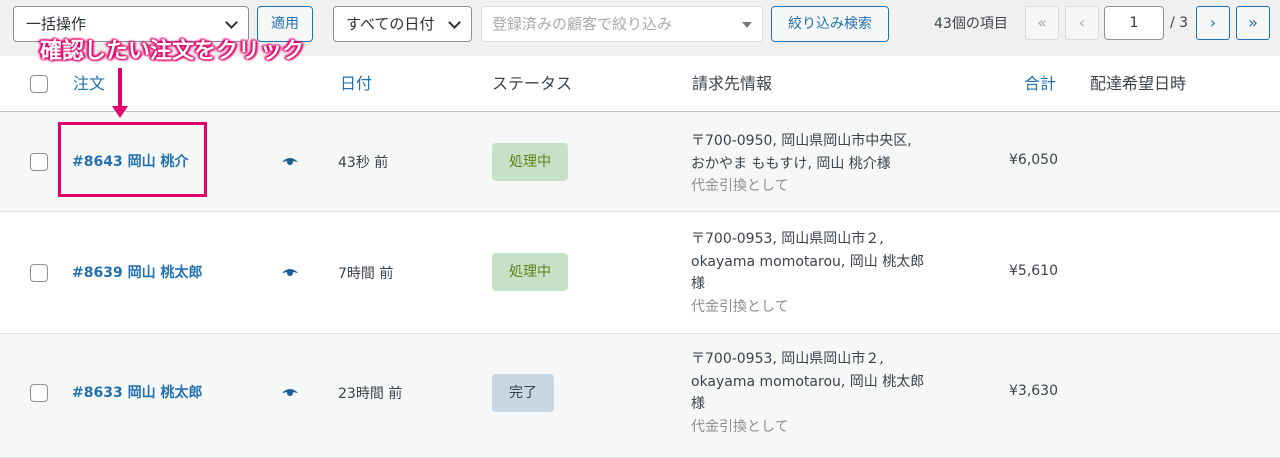 The height and width of the screenshot is (458, 1280). What do you see at coordinates (366, 274) in the screenshot?
I see `order-date: 7時間 前` at bounding box center [366, 274].